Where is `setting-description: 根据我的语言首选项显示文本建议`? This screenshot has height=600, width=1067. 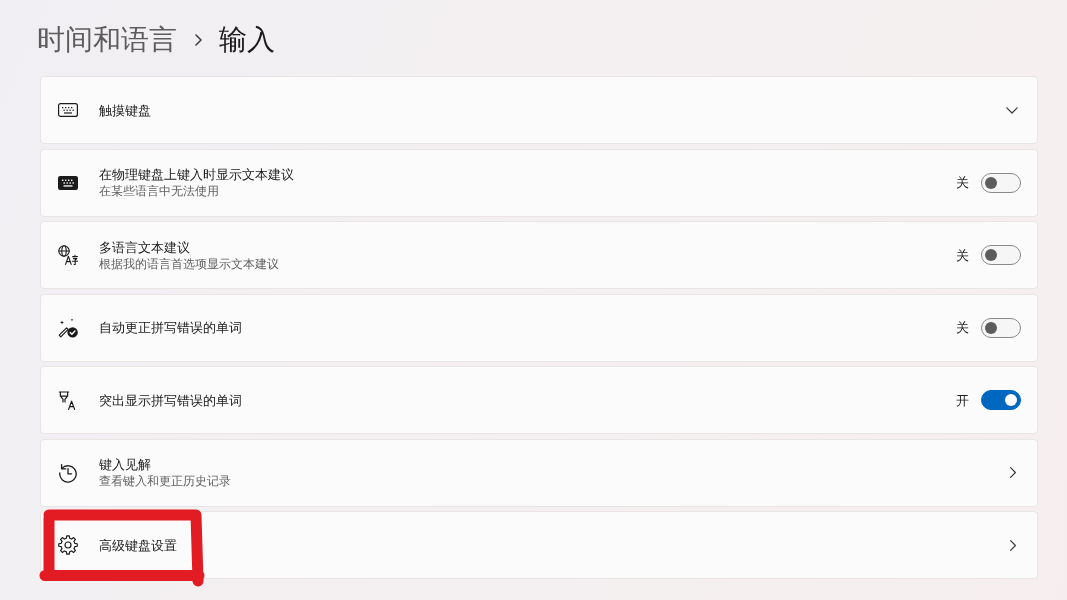
setting-description: 根据我的语言首选项显示文本建议 is located at coordinates (189, 263).